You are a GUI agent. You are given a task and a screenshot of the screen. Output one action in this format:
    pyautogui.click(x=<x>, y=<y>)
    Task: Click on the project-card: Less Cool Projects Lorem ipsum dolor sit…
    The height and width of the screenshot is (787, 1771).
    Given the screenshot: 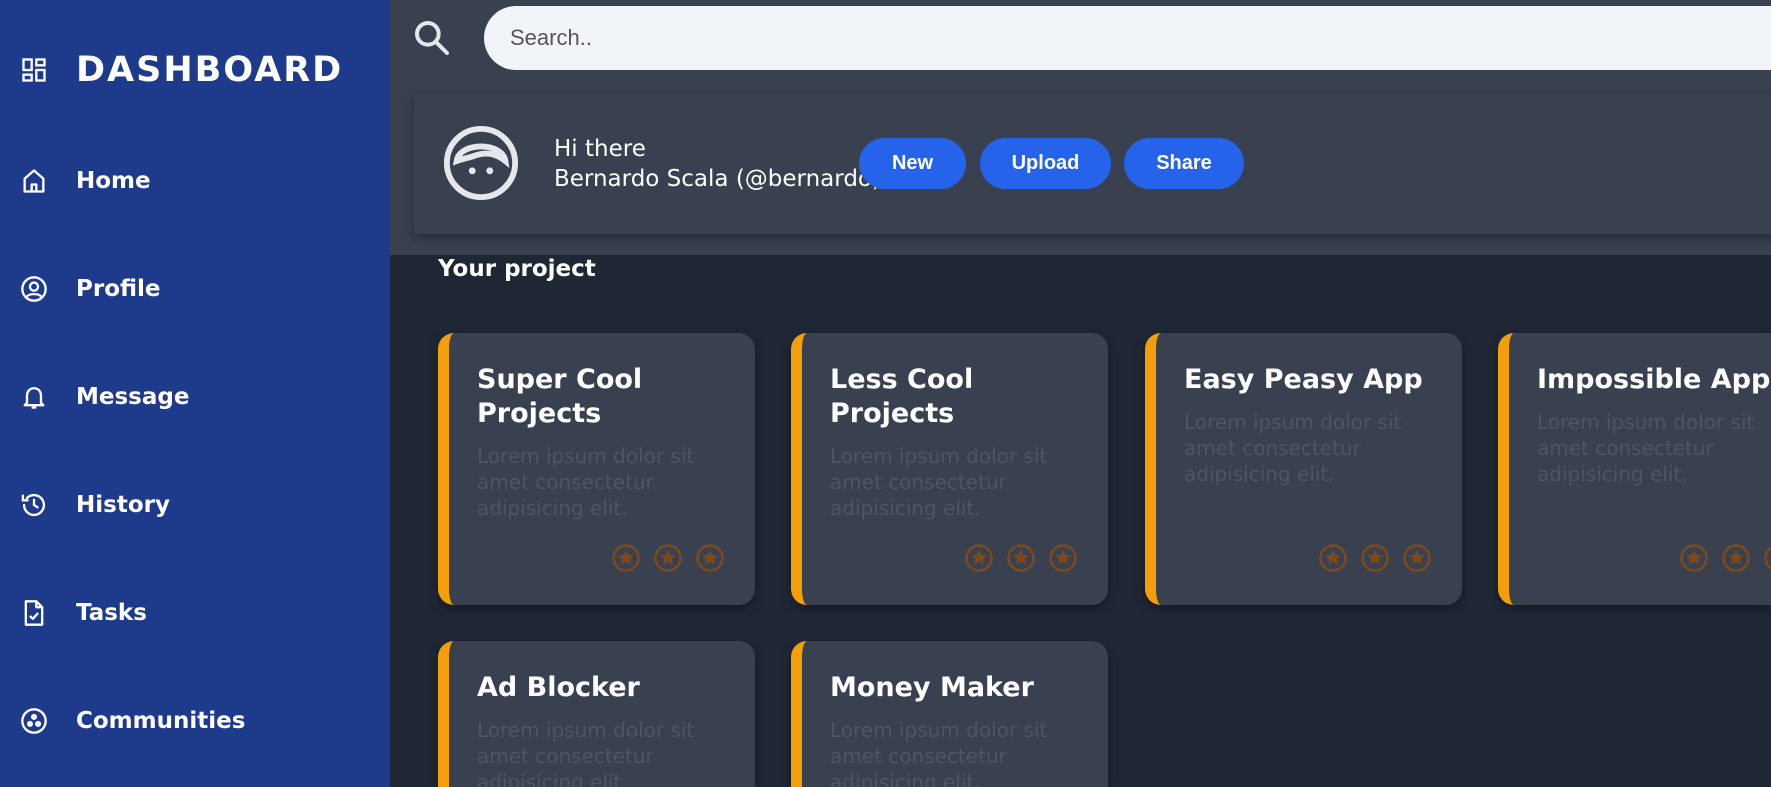 What is the action you would take?
    pyautogui.click(x=949, y=469)
    